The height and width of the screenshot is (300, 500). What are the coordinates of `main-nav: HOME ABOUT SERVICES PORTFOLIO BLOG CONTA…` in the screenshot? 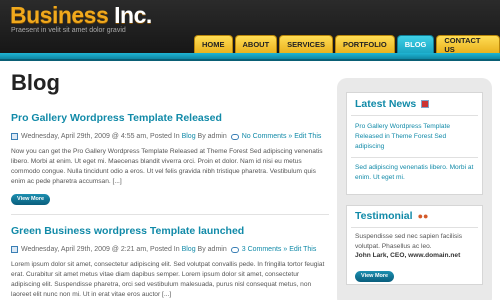 It's located at (347, 44).